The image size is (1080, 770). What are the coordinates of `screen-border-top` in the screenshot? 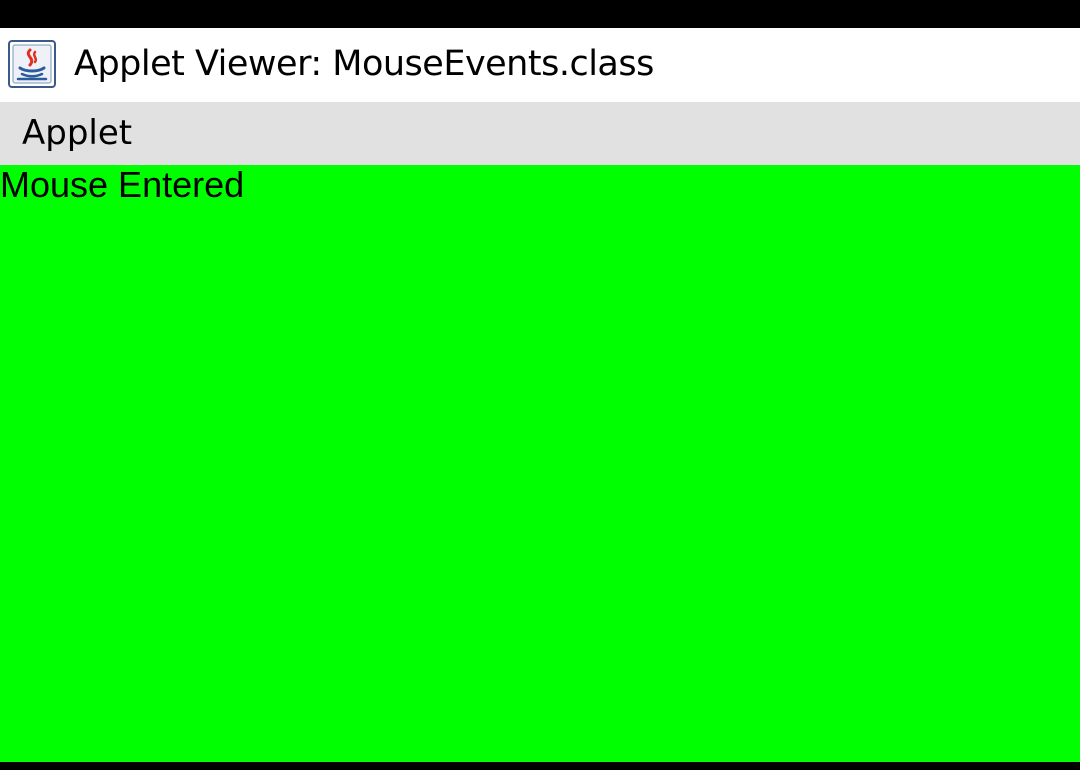 It's located at (540, 14).